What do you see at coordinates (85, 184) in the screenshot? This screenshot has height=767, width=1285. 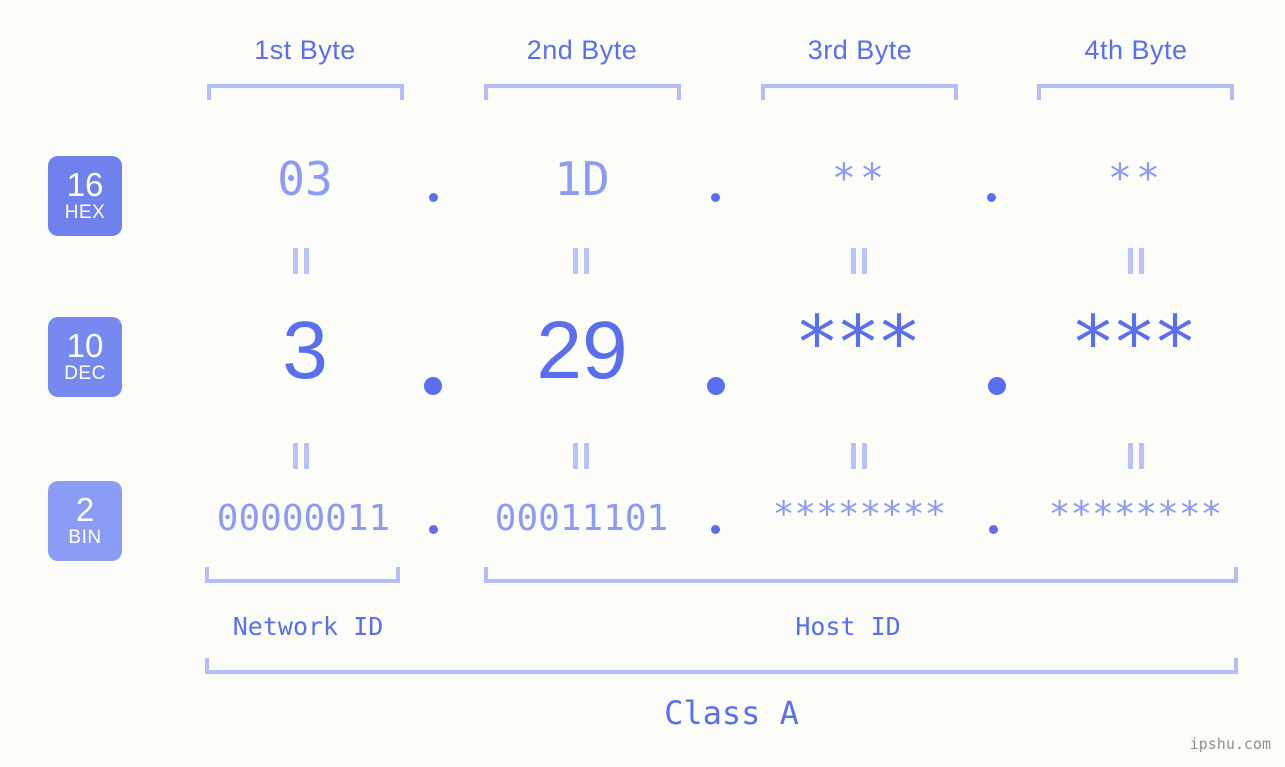 I see `base-badge-hex-number: 16` at bounding box center [85, 184].